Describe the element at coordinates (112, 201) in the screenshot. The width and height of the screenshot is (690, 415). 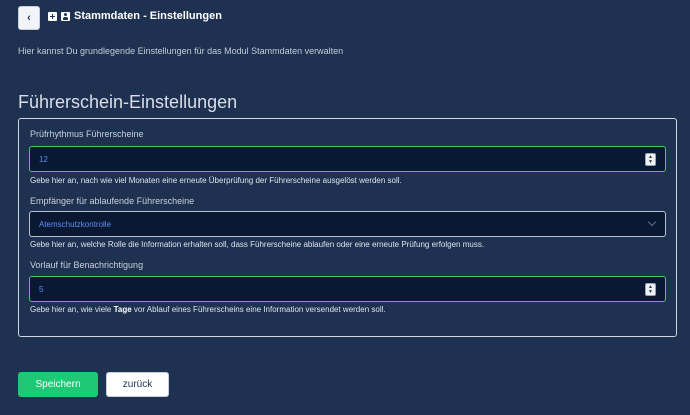
I see `empfaenger-label: Empfänger für ablaufende Führerscheine` at that location.